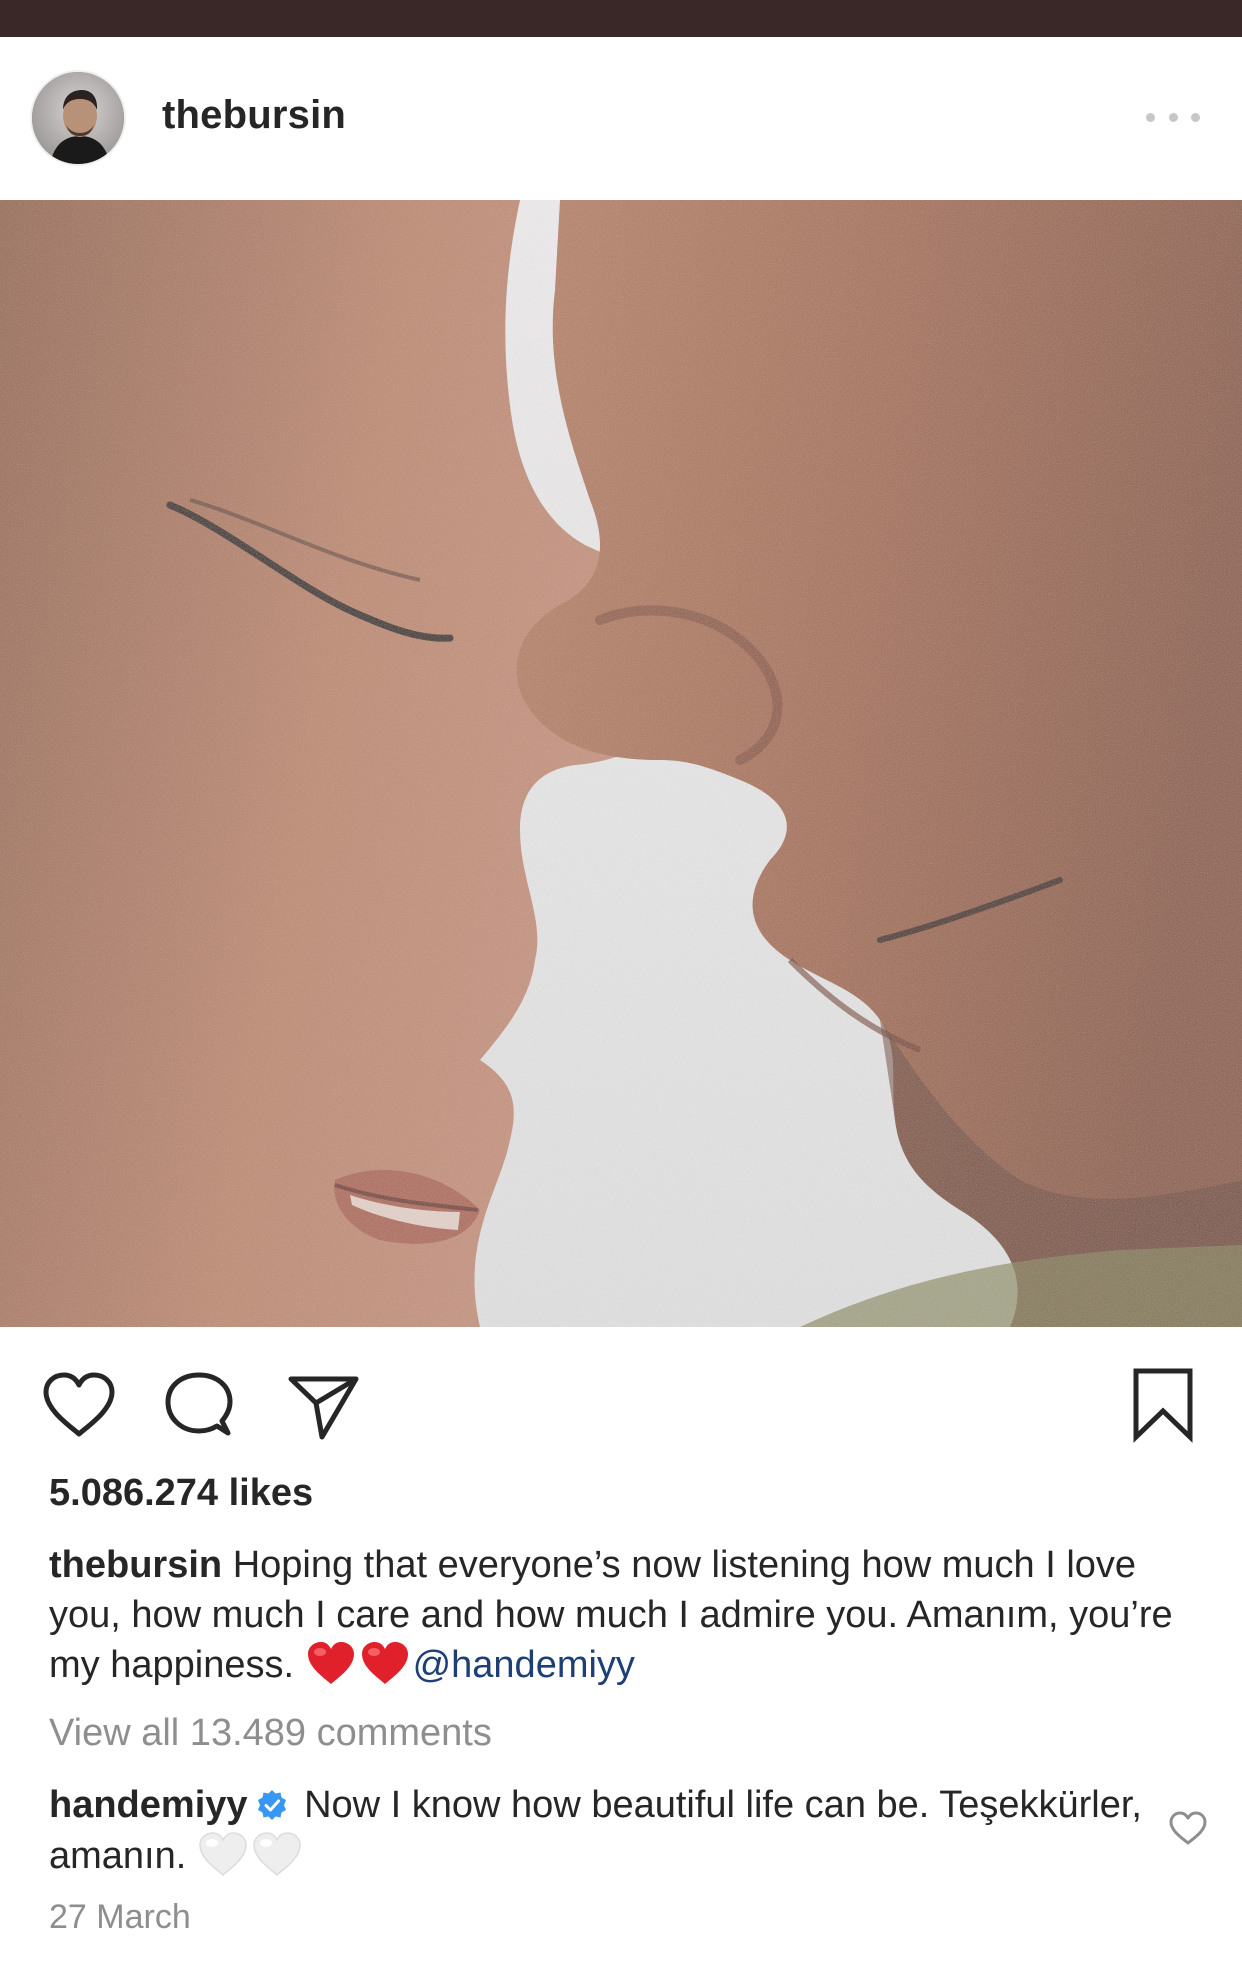  Describe the element at coordinates (135, 1565) in the screenshot. I see `caption-username: thebursin` at that location.